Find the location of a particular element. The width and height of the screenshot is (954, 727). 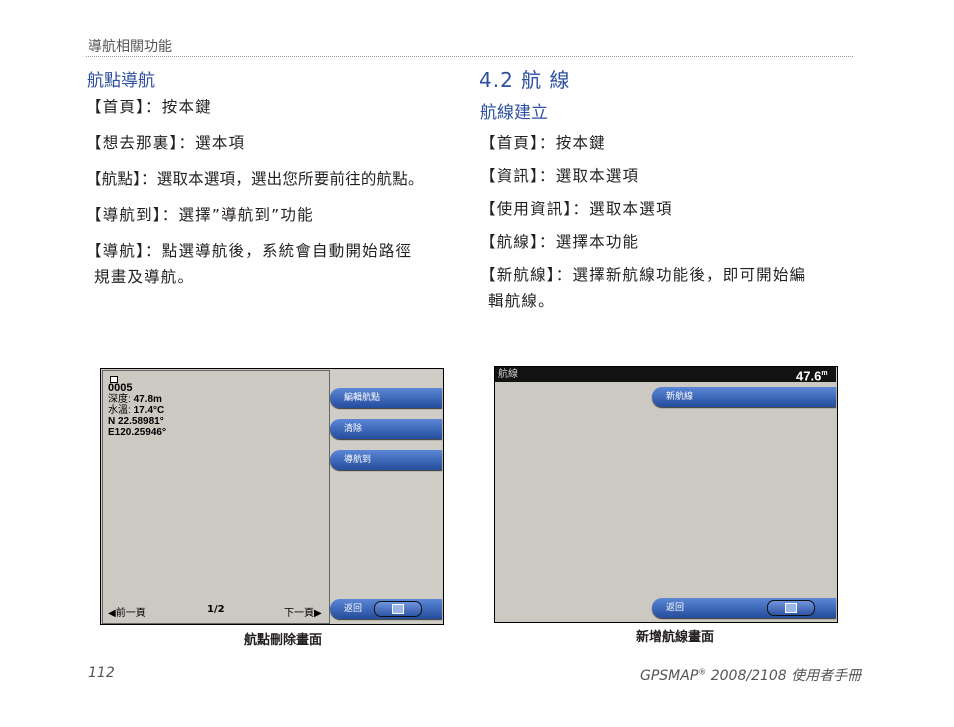

depth-label: 深度: is located at coordinates (119, 399).